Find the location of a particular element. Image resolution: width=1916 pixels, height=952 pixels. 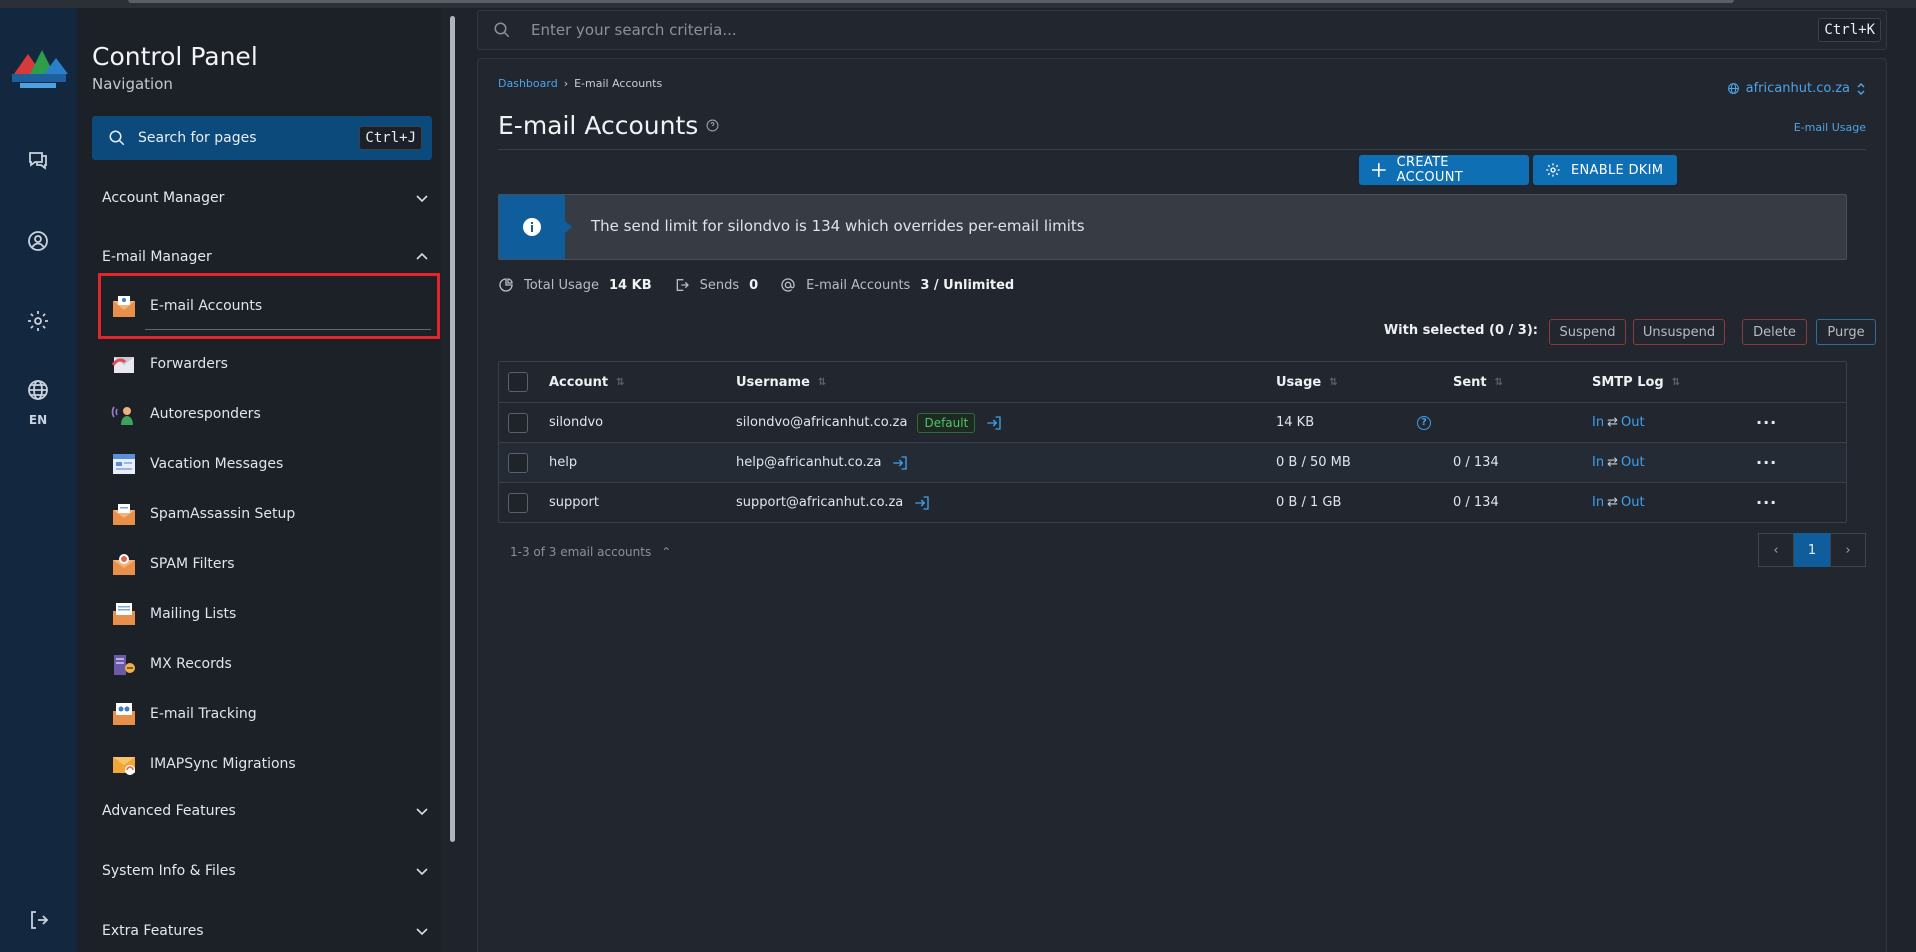

brand-logo is located at coordinates (38, 69).